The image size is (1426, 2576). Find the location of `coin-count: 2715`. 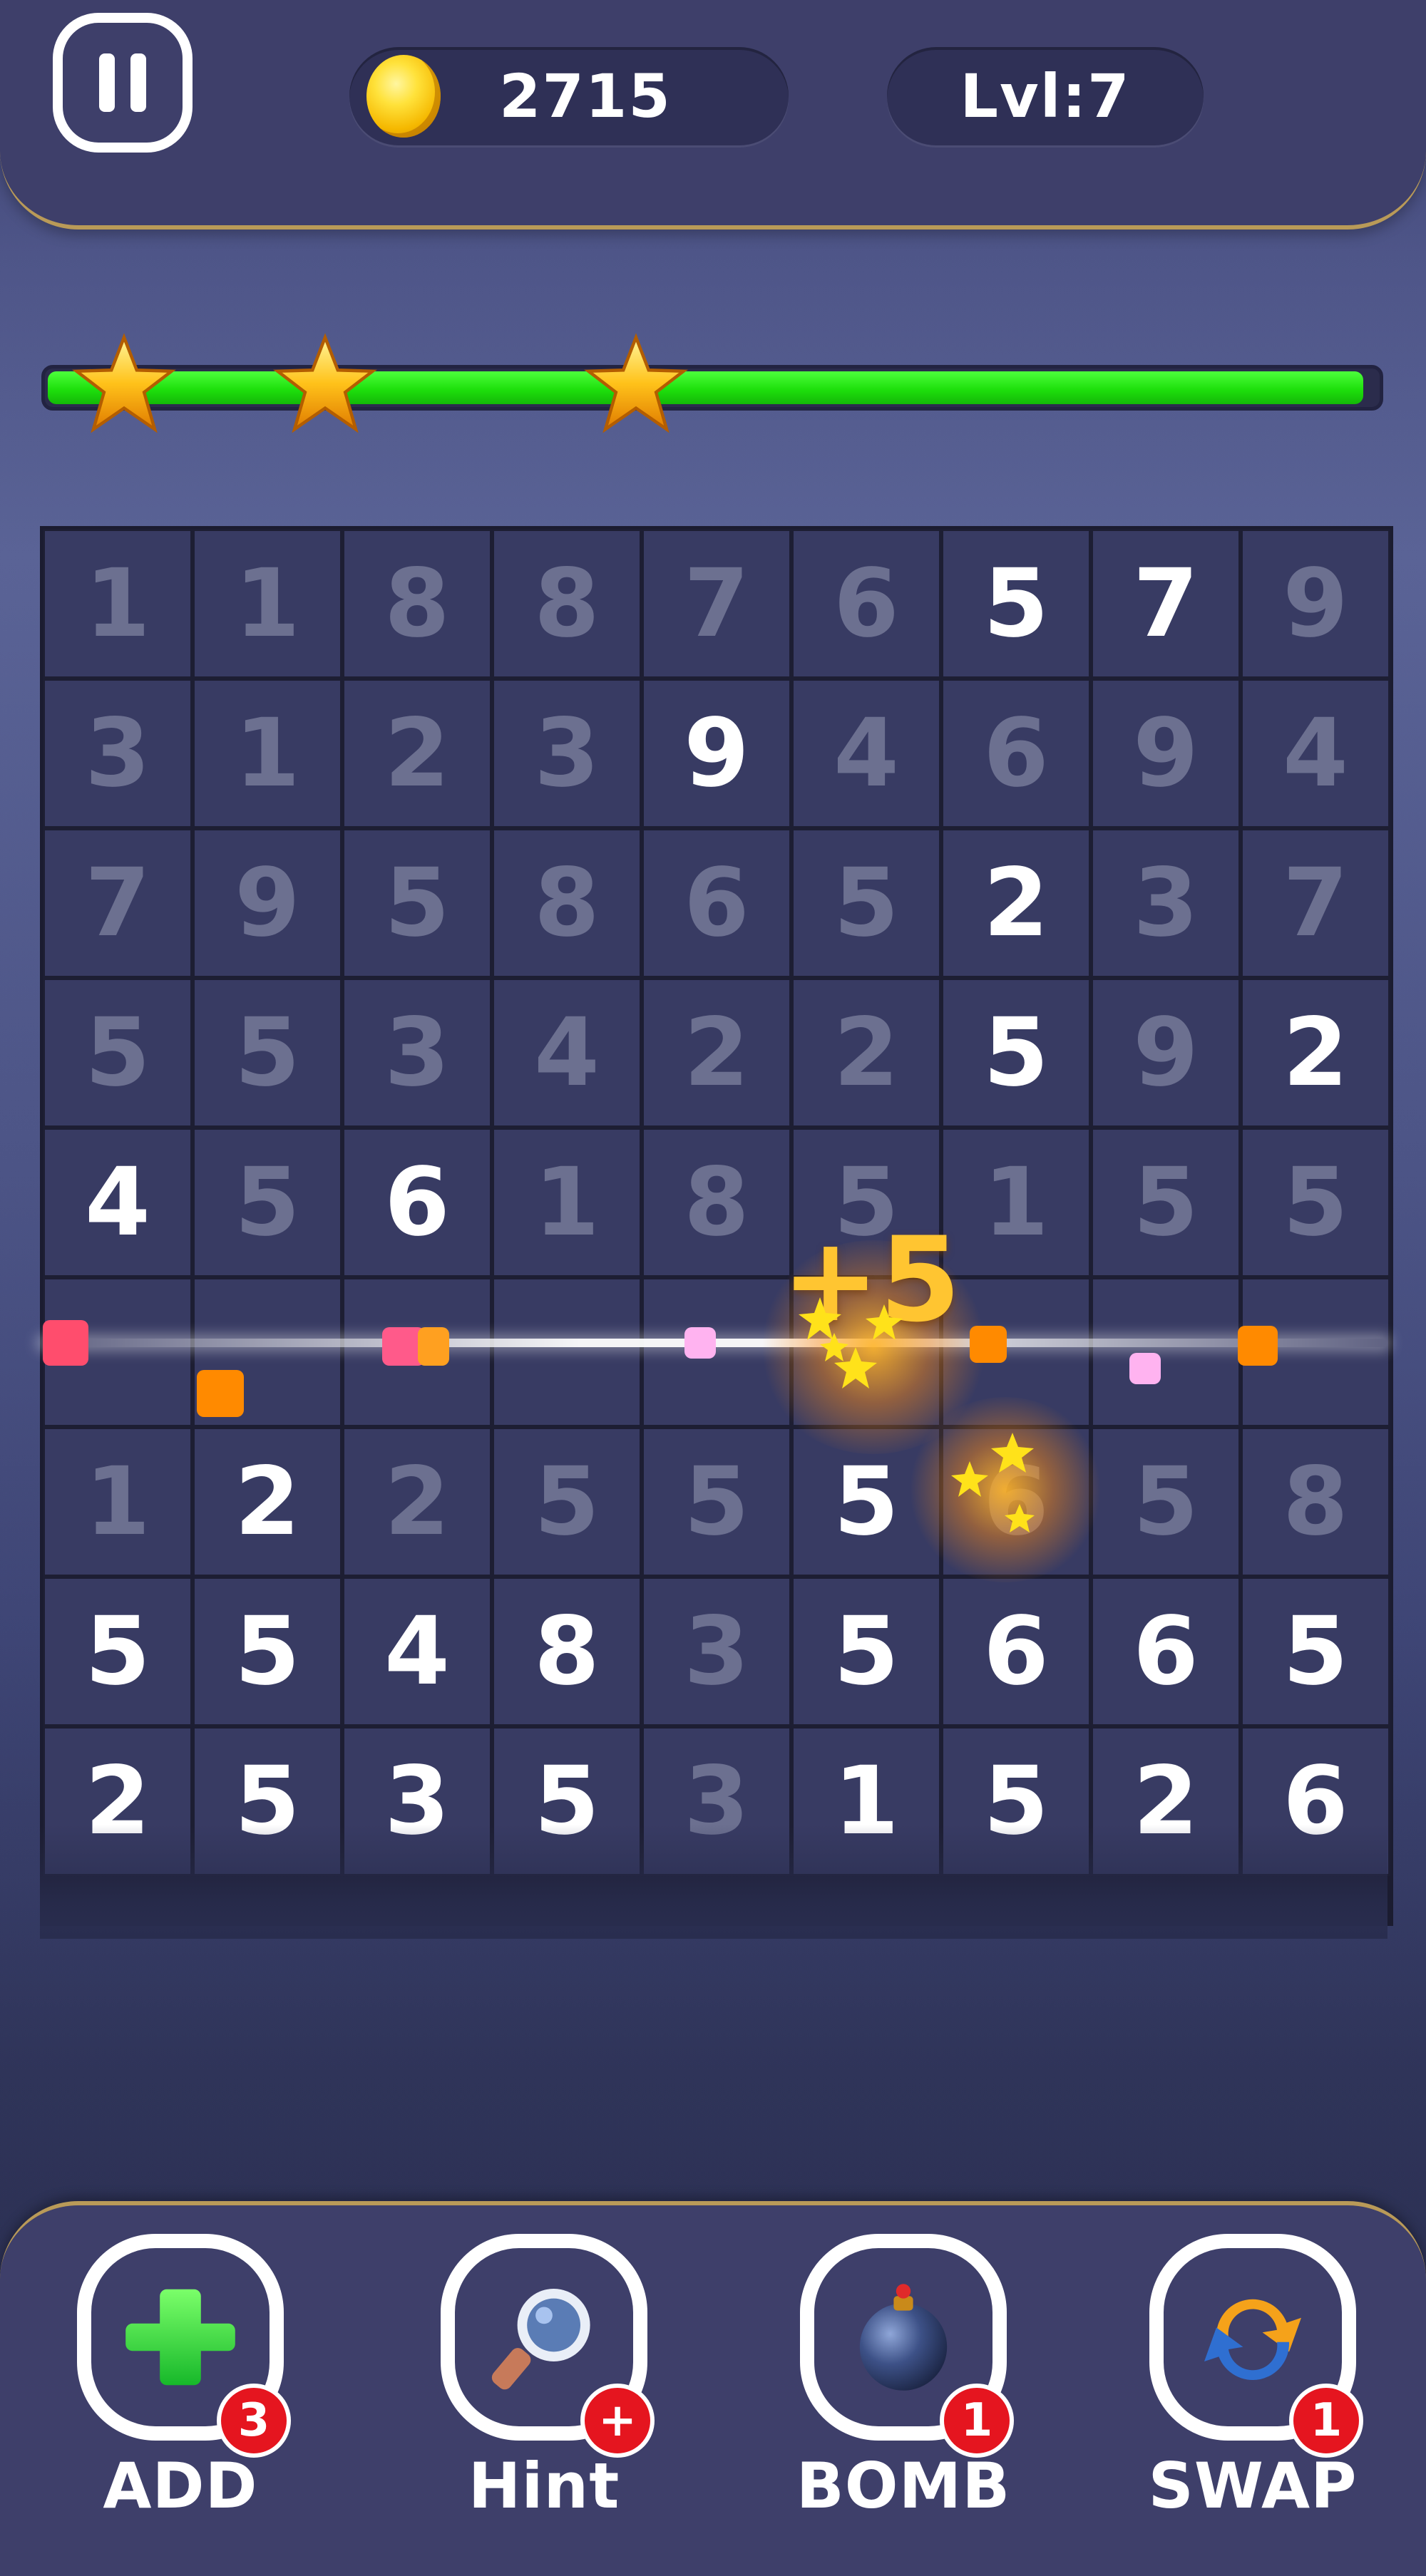

coin-count: 2715 is located at coordinates (585, 96).